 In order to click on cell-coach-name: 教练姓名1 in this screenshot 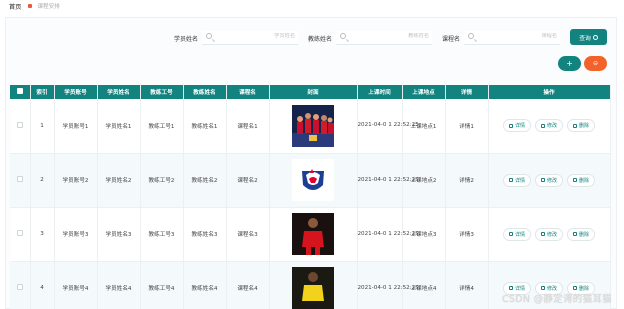, I will do `click(205, 126)`.